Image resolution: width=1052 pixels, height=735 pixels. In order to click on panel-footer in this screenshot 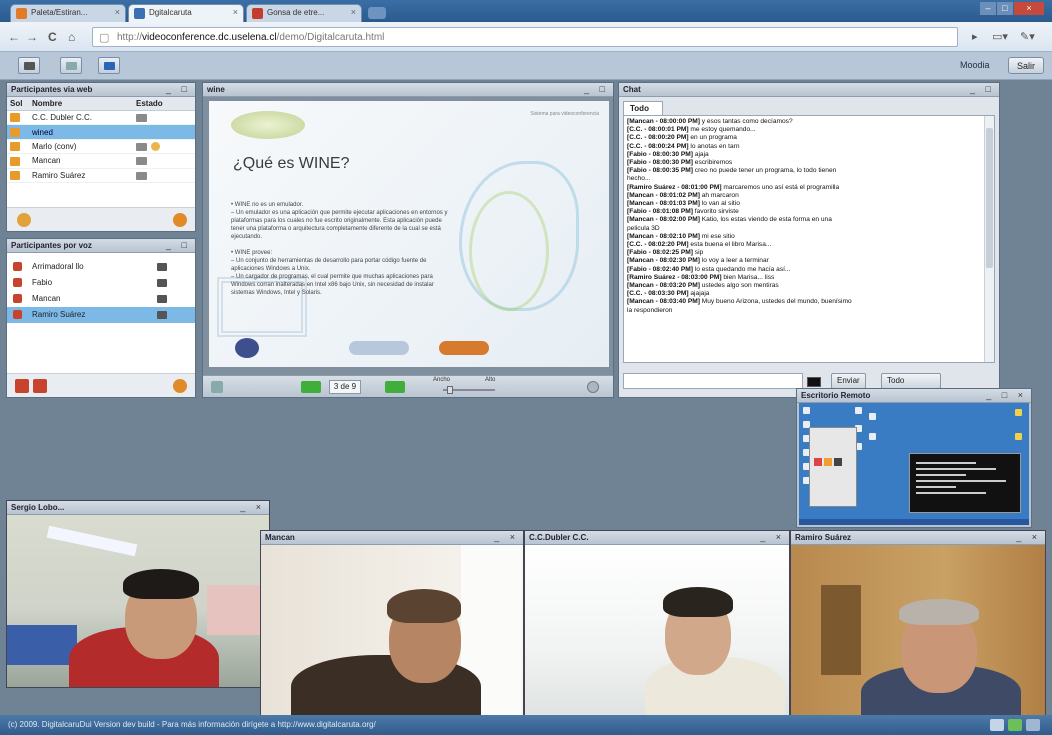, I will do `click(101, 385)`.